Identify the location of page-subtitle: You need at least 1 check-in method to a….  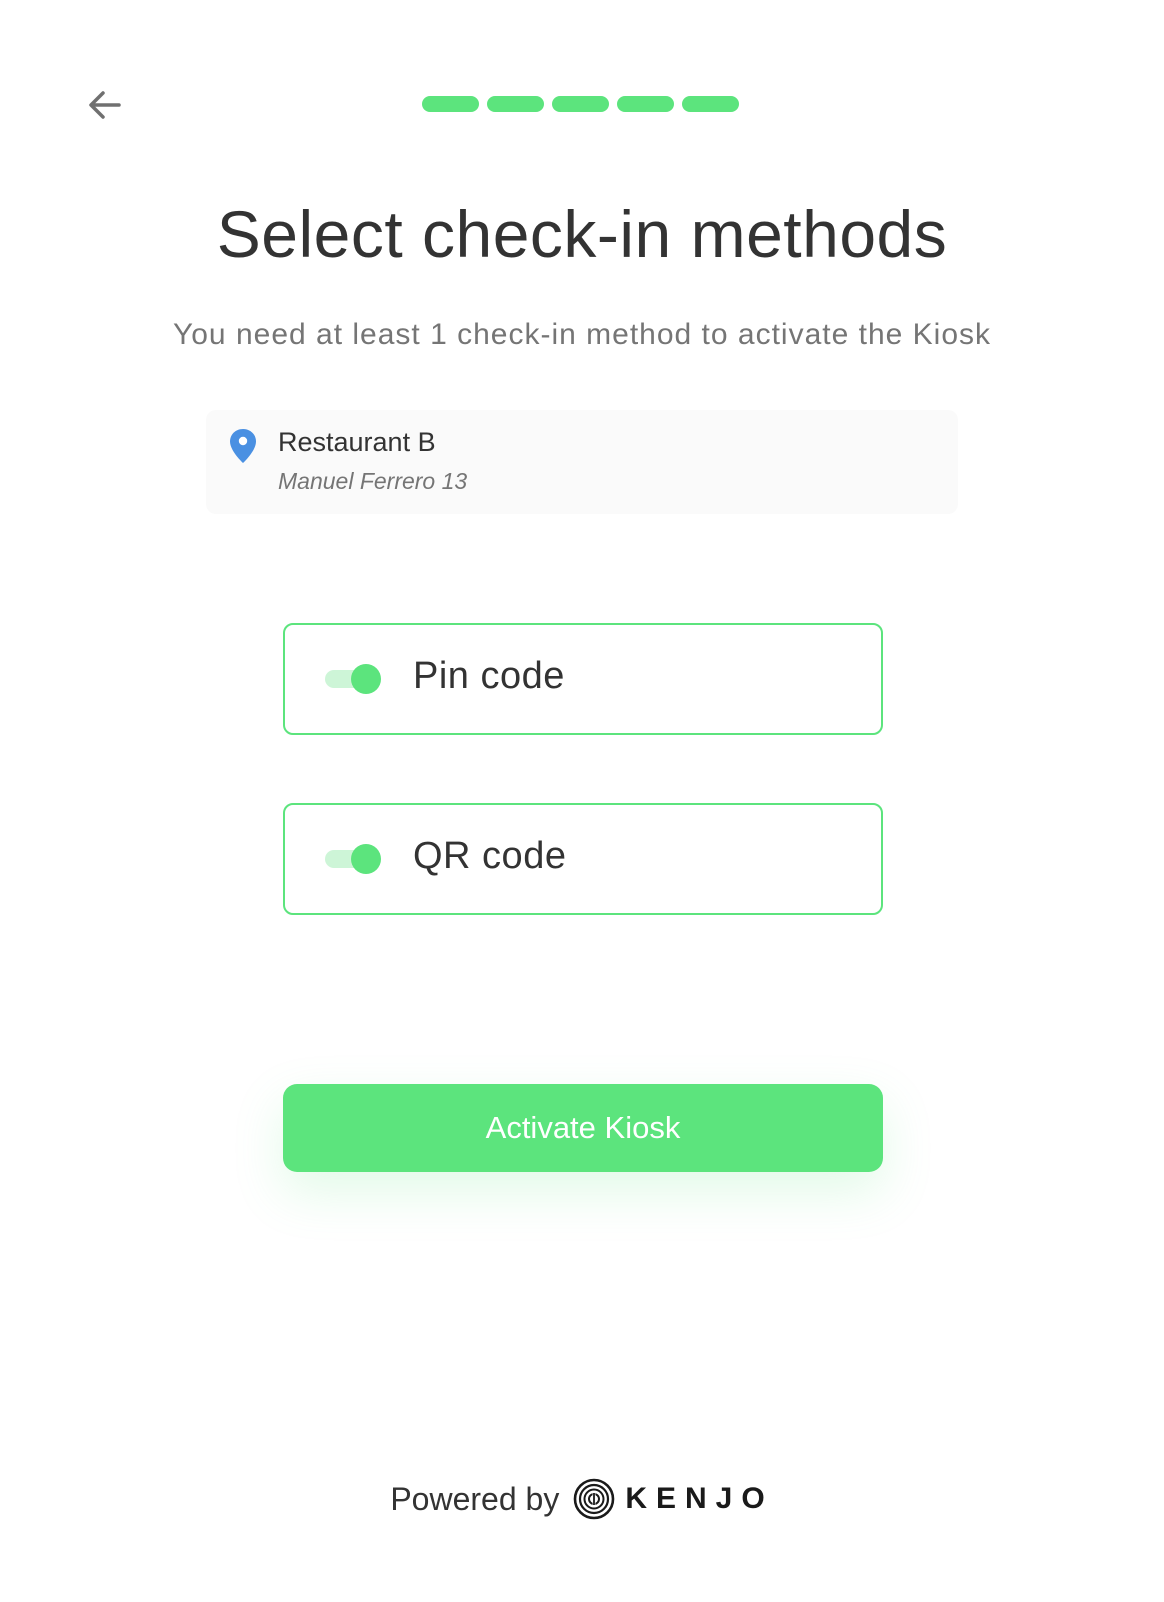
(582, 334).